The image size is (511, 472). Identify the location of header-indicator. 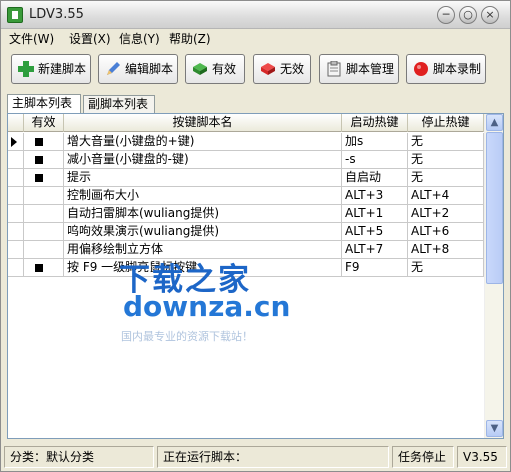
(16, 123).